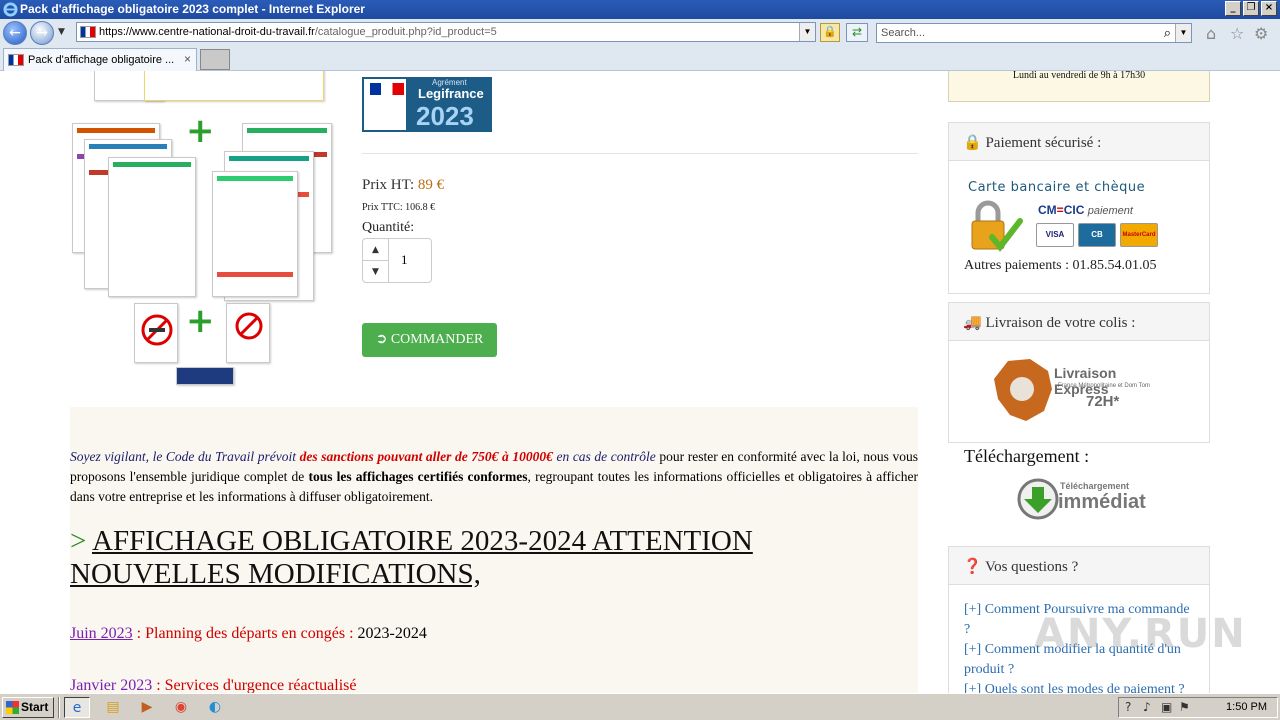  I want to click on windows-logo-icon, so click(12, 707).